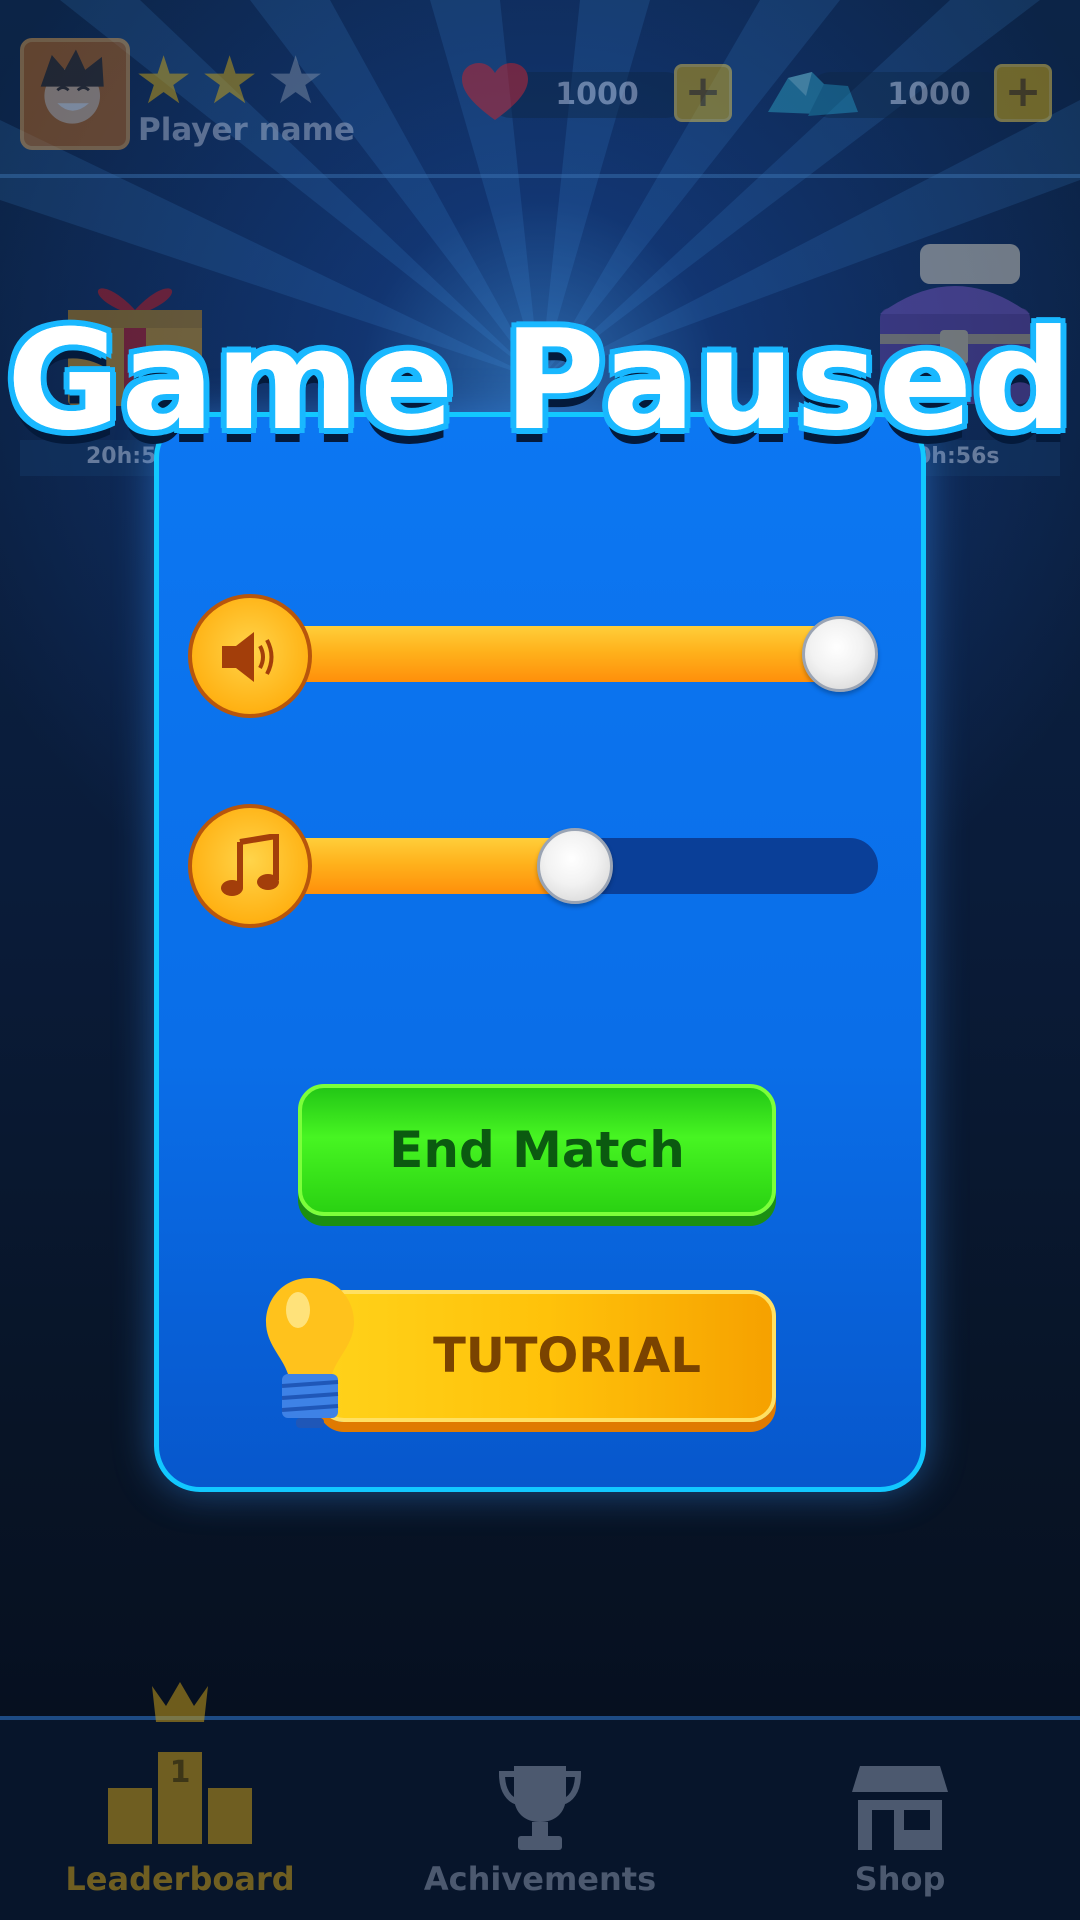  I want to click on svg-text: 1, so click(180, 1772).